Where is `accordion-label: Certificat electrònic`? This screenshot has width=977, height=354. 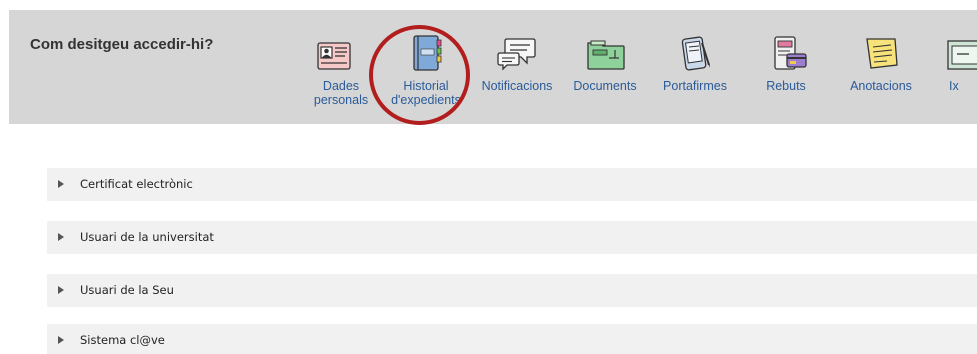 accordion-label: Certificat electrònic is located at coordinates (136, 184).